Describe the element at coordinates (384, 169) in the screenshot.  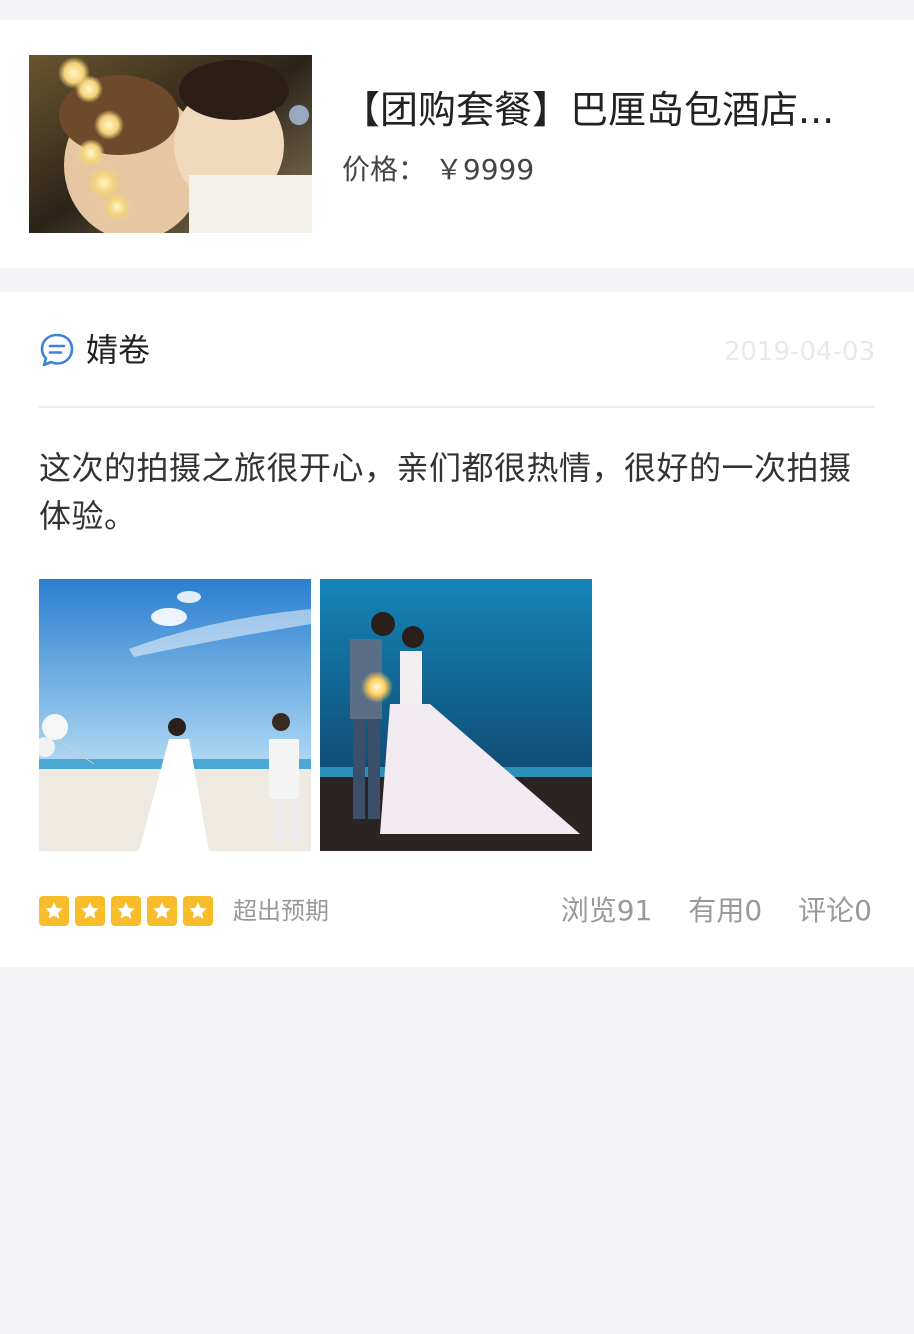
I see `price-label: 价格：` at that location.